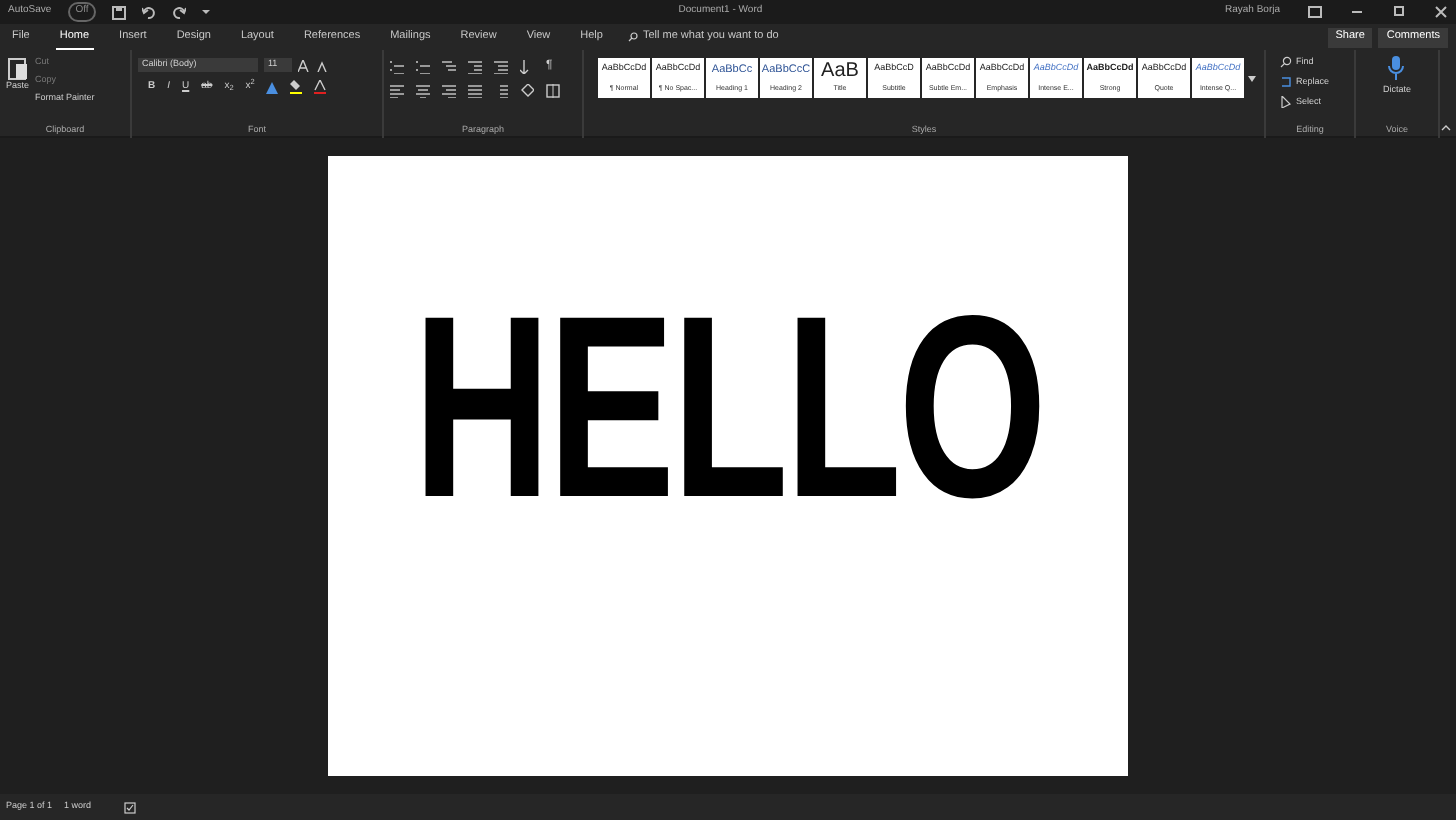 Image resolution: width=1456 pixels, height=820 pixels. I want to click on decrease-indent-icon, so click(475, 67).